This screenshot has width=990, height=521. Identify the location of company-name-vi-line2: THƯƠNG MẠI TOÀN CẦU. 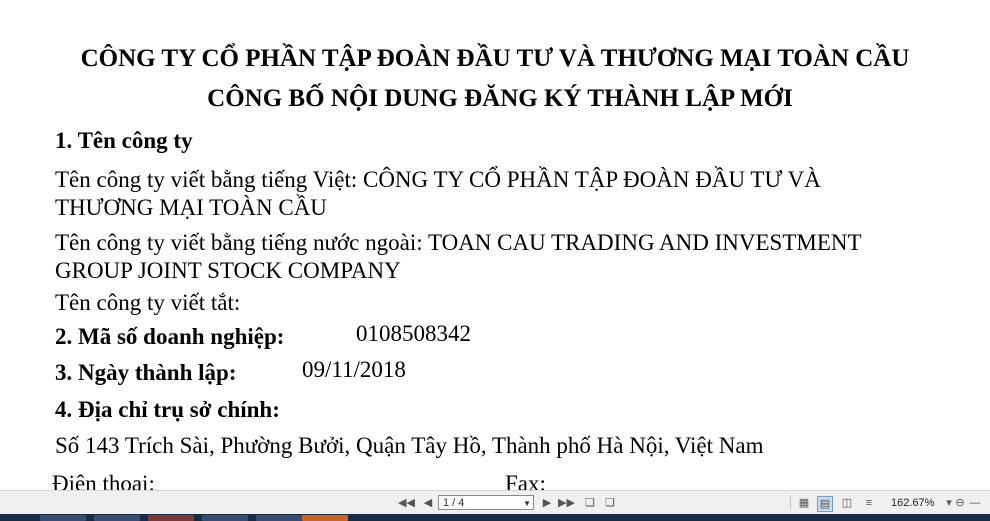
(191, 207).